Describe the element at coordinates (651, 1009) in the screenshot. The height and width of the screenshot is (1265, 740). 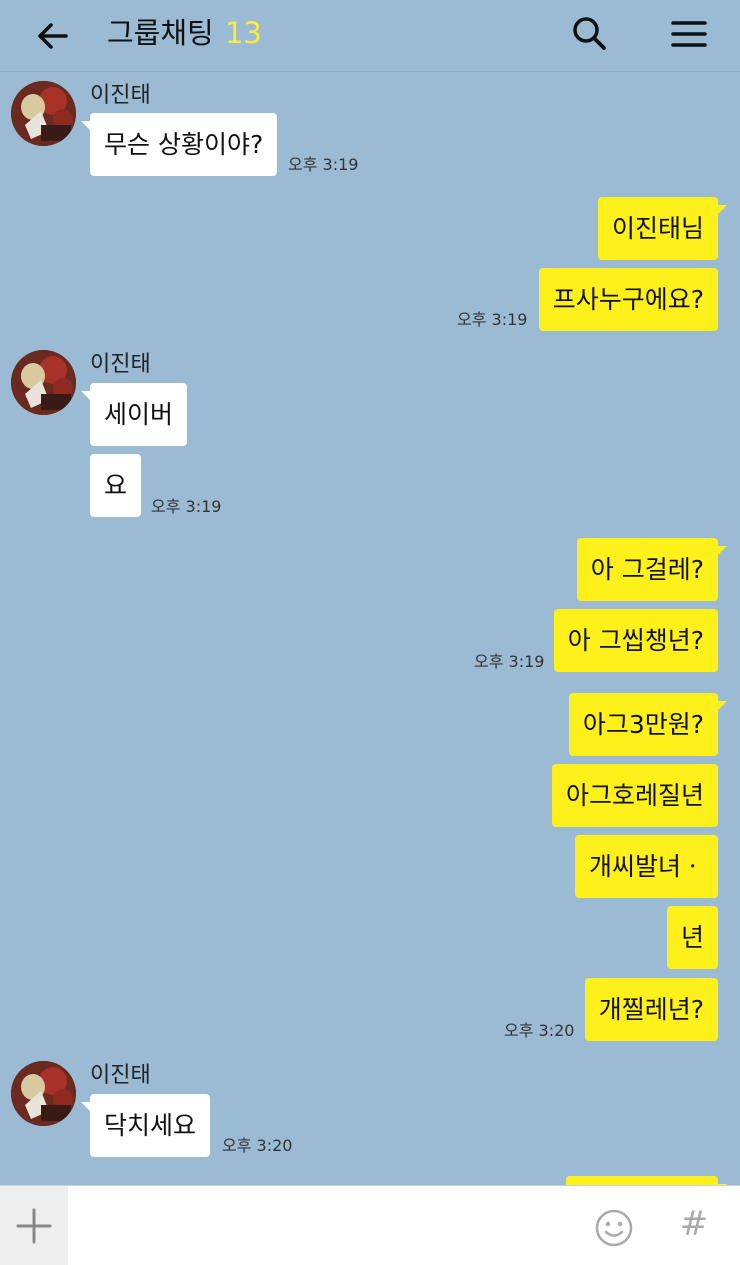
I see `outgoing-message-bubble: 개찔레년?` at that location.